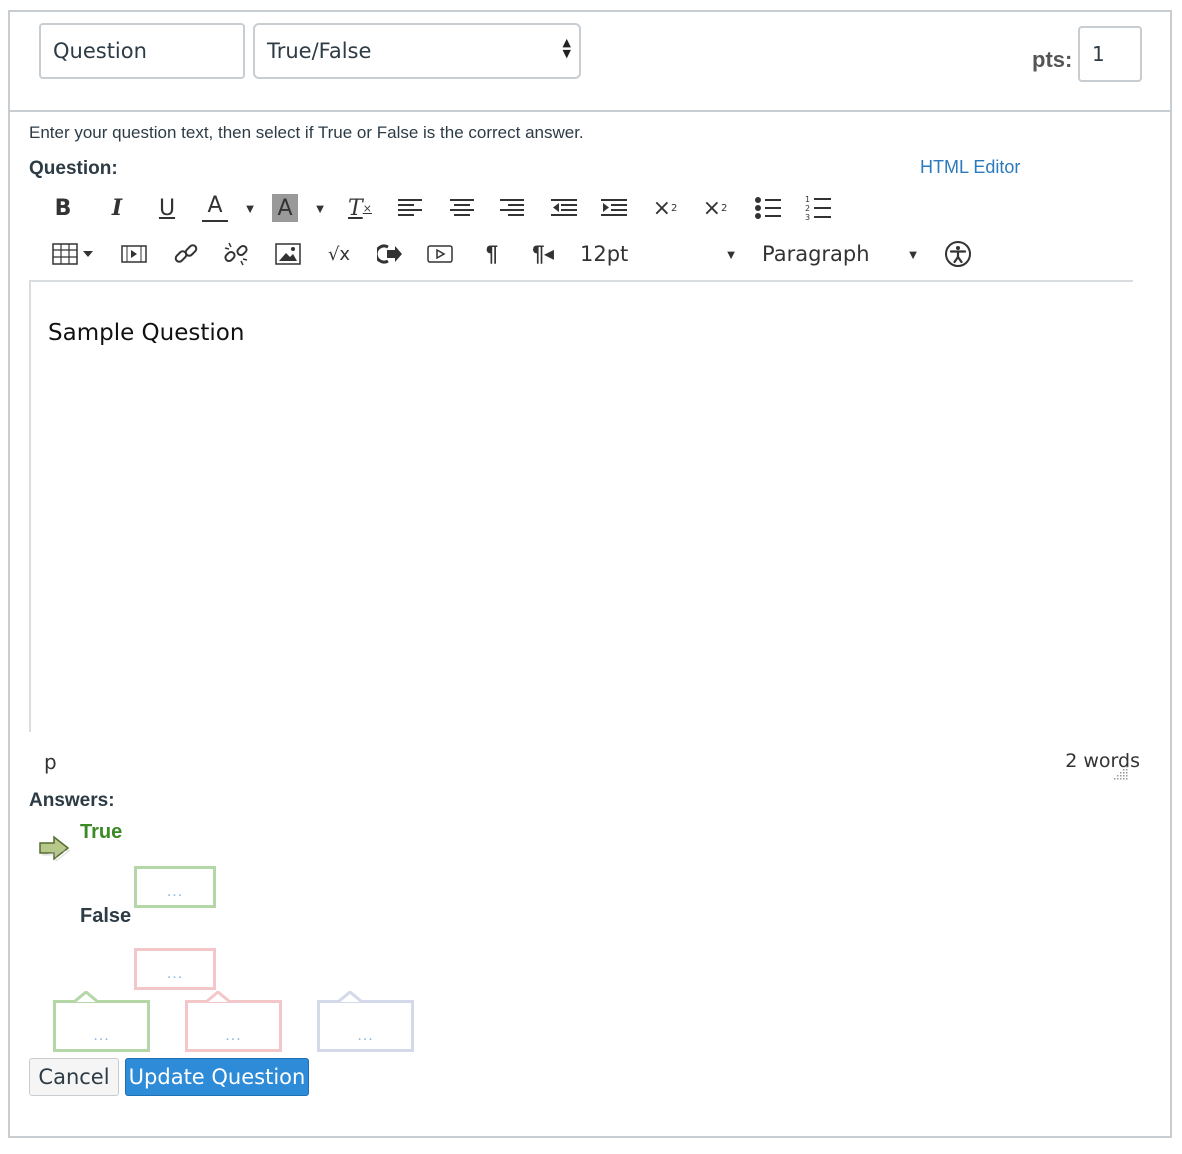 This screenshot has height=1154, width=1182. What do you see at coordinates (1102, 761) in the screenshot?
I see `word-count: 2 words` at bounding box center [1102, 761].